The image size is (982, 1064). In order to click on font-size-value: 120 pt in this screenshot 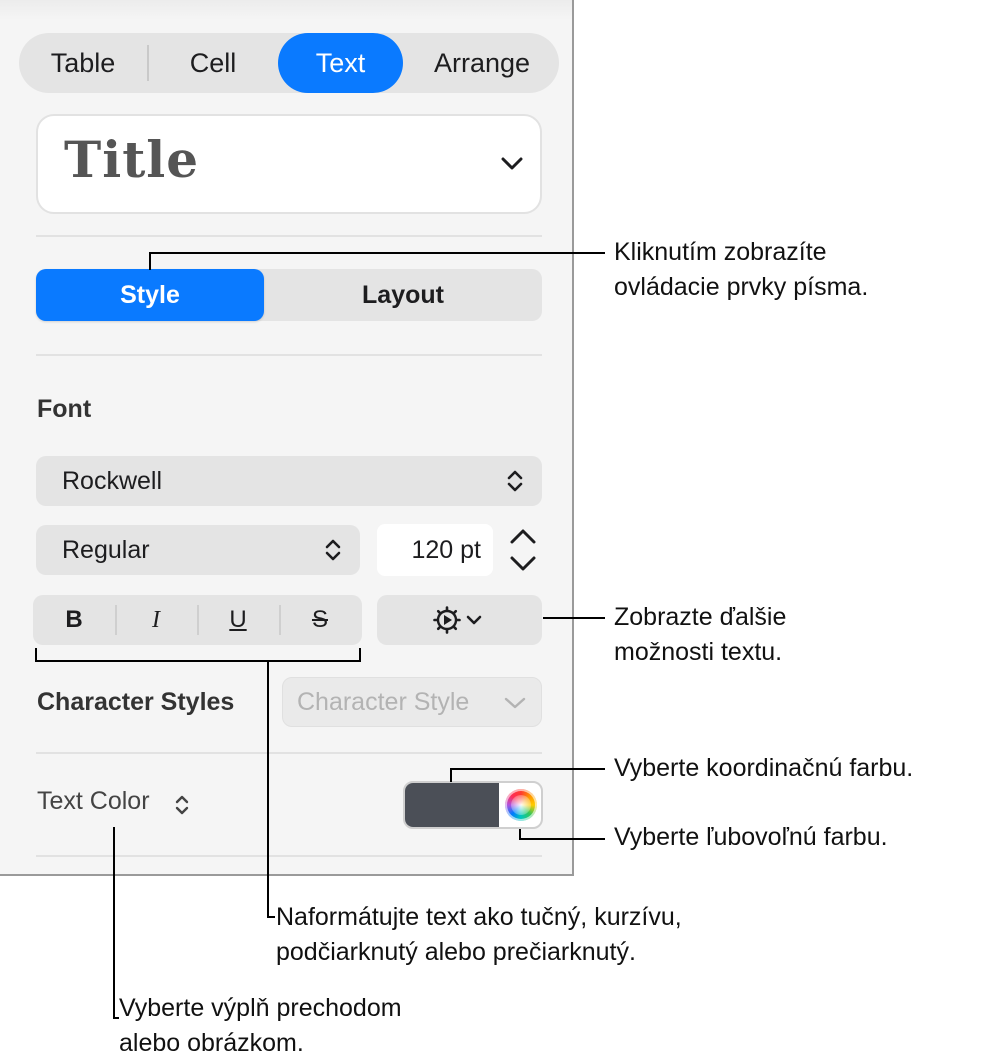, I will do `click(446, 550)`.